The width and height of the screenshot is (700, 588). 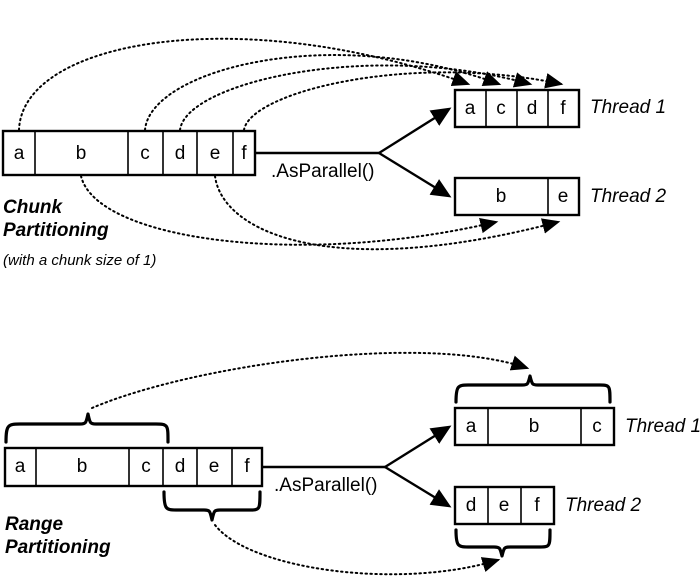 I want to click on range-thread1-array: a b c, so click(x=534, y=426).